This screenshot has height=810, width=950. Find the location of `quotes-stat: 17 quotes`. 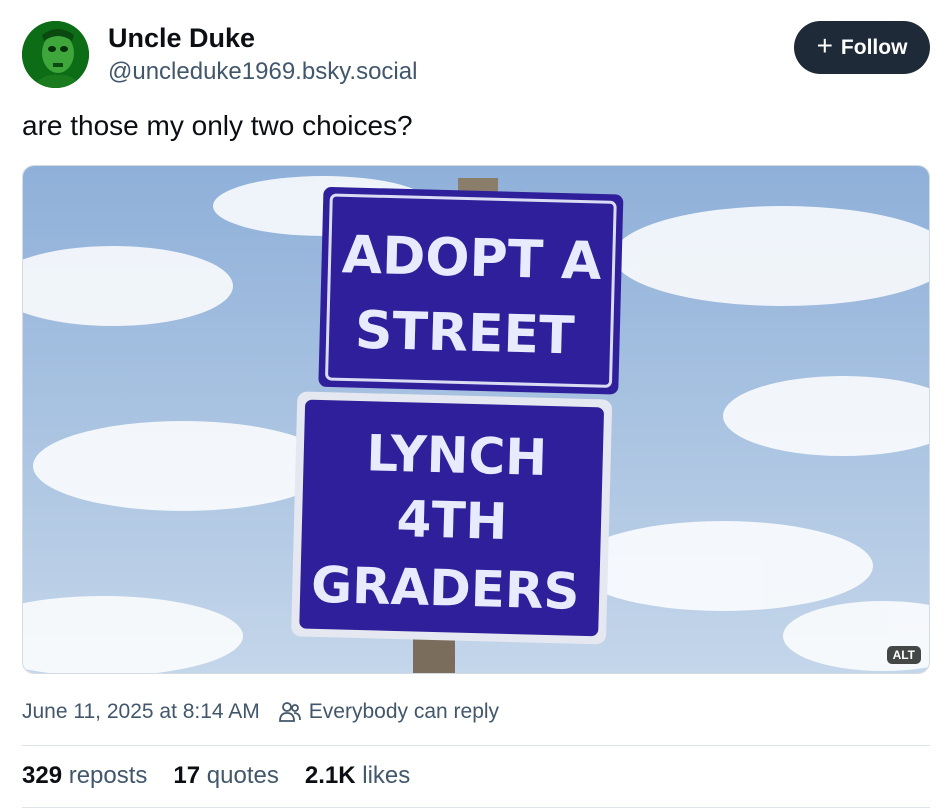

quotes-stat: 17 quotes is located at coordinates (225, 776).